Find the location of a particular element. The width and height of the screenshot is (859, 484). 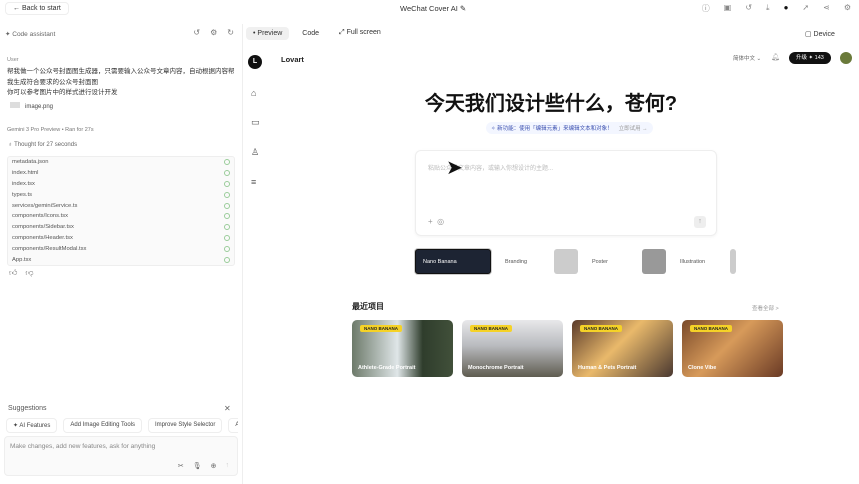

view-all-link: 查看全部 > is located at coordinates (765, 308).